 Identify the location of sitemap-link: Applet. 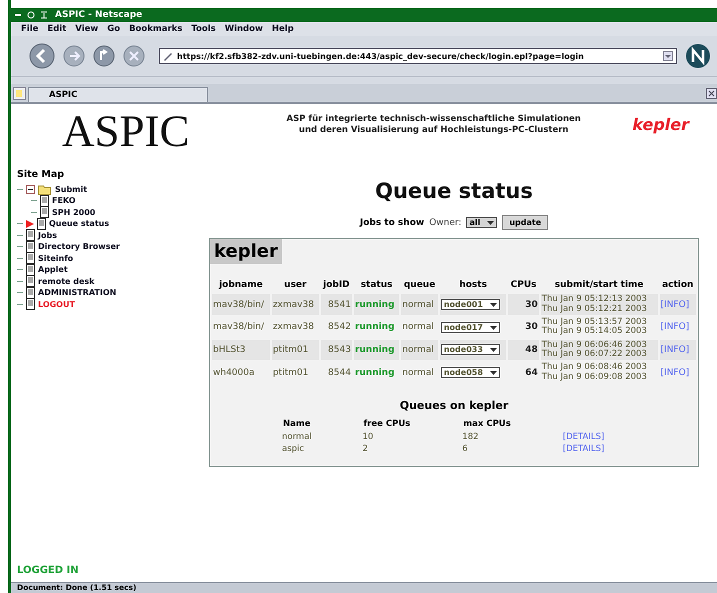
(53, 269).